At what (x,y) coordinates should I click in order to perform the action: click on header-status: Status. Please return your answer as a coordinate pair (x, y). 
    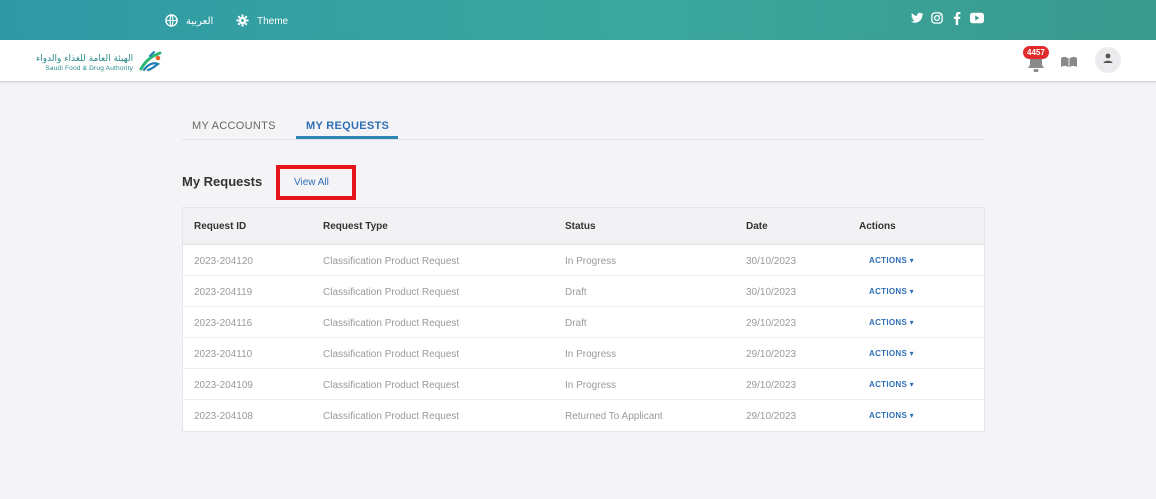
    Looking at the image, I should click on (580, 226).